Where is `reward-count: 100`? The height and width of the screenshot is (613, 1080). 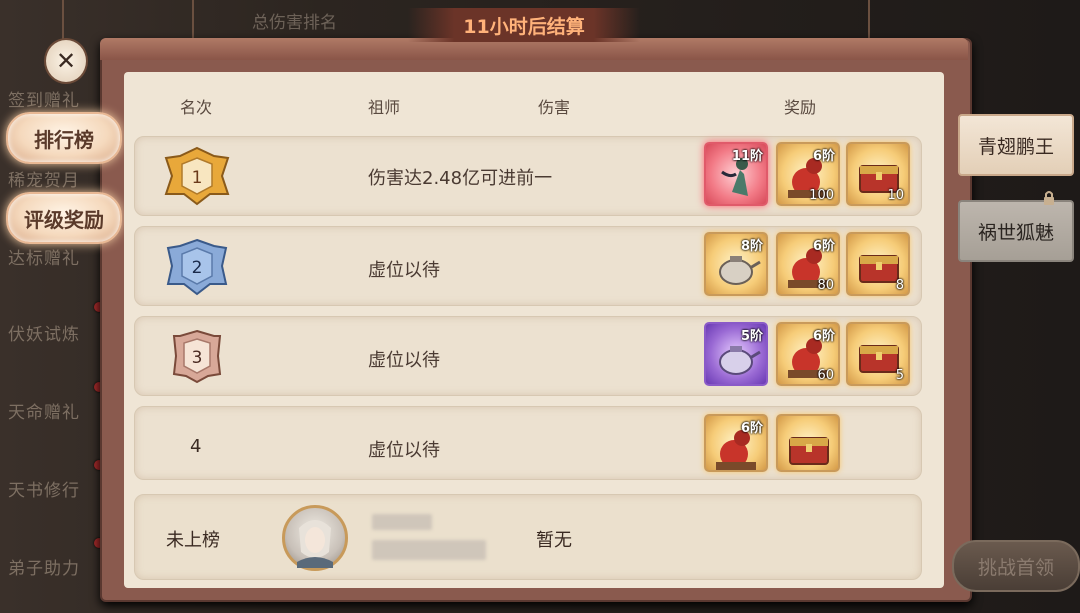
reward-count: 100 is located at coordinates (821, 195).